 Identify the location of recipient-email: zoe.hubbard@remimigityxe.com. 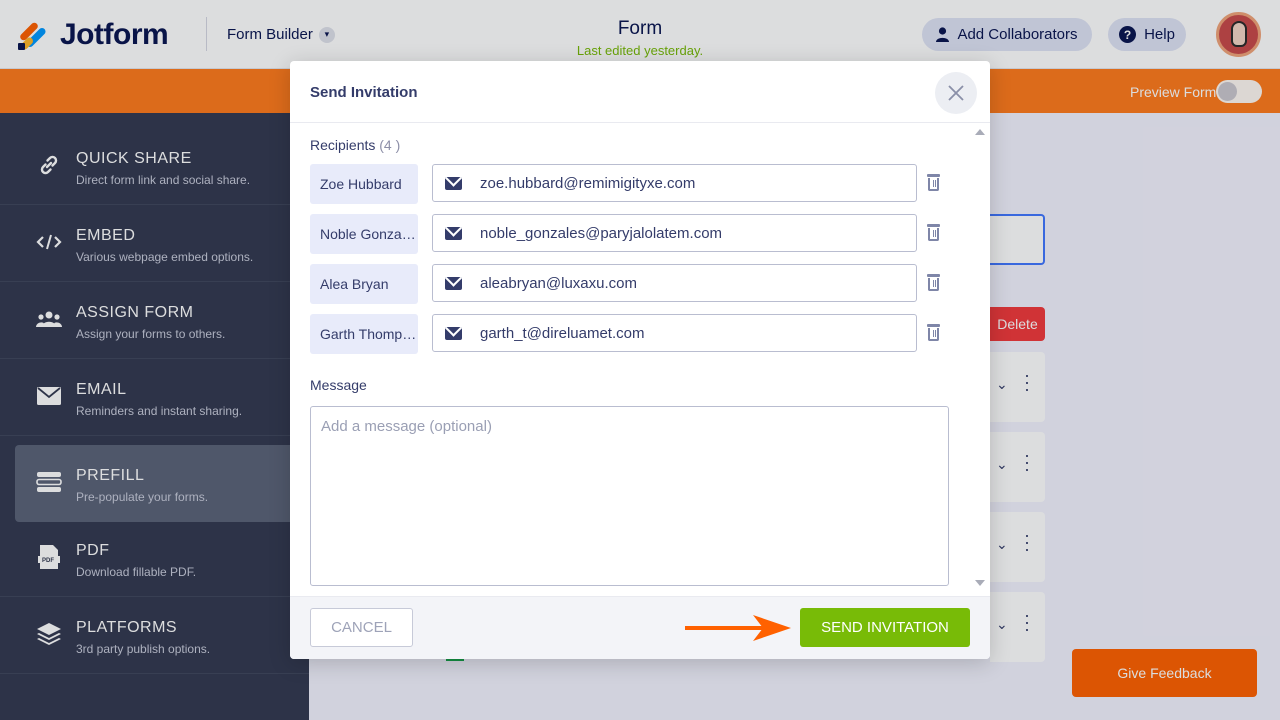
(588, 183).